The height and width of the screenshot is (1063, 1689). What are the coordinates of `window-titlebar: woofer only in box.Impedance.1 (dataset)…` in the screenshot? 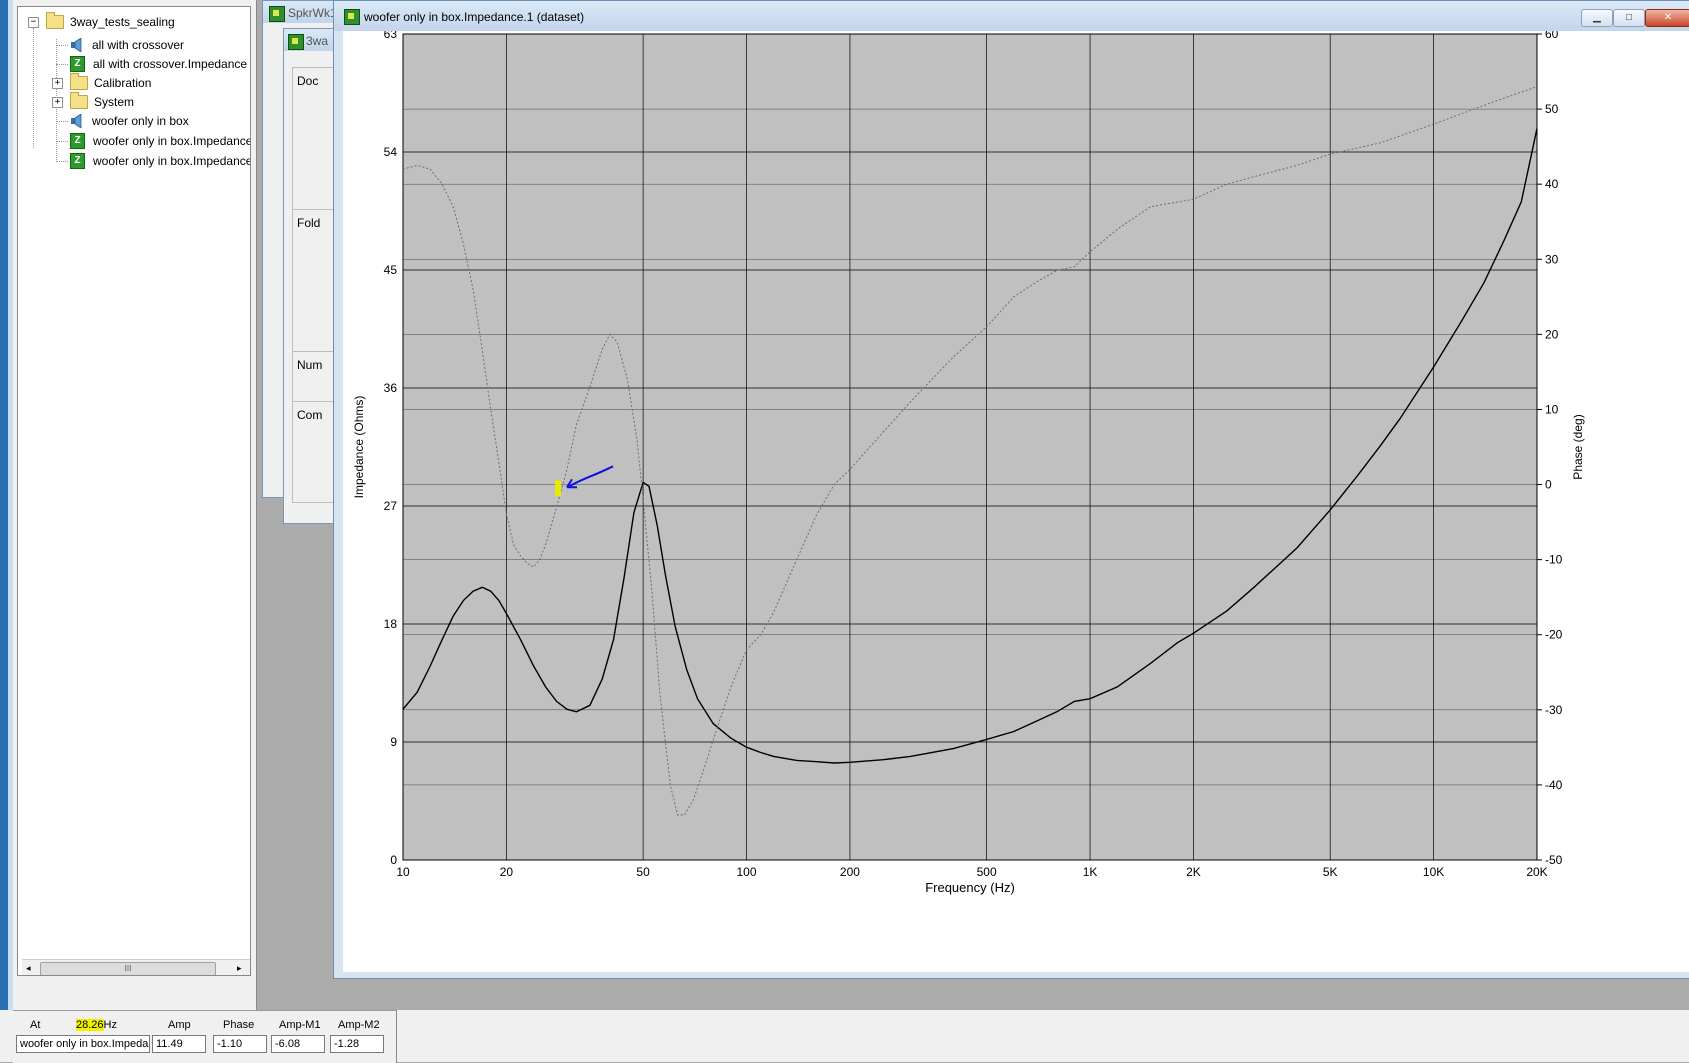 It's located at (1011, 16).